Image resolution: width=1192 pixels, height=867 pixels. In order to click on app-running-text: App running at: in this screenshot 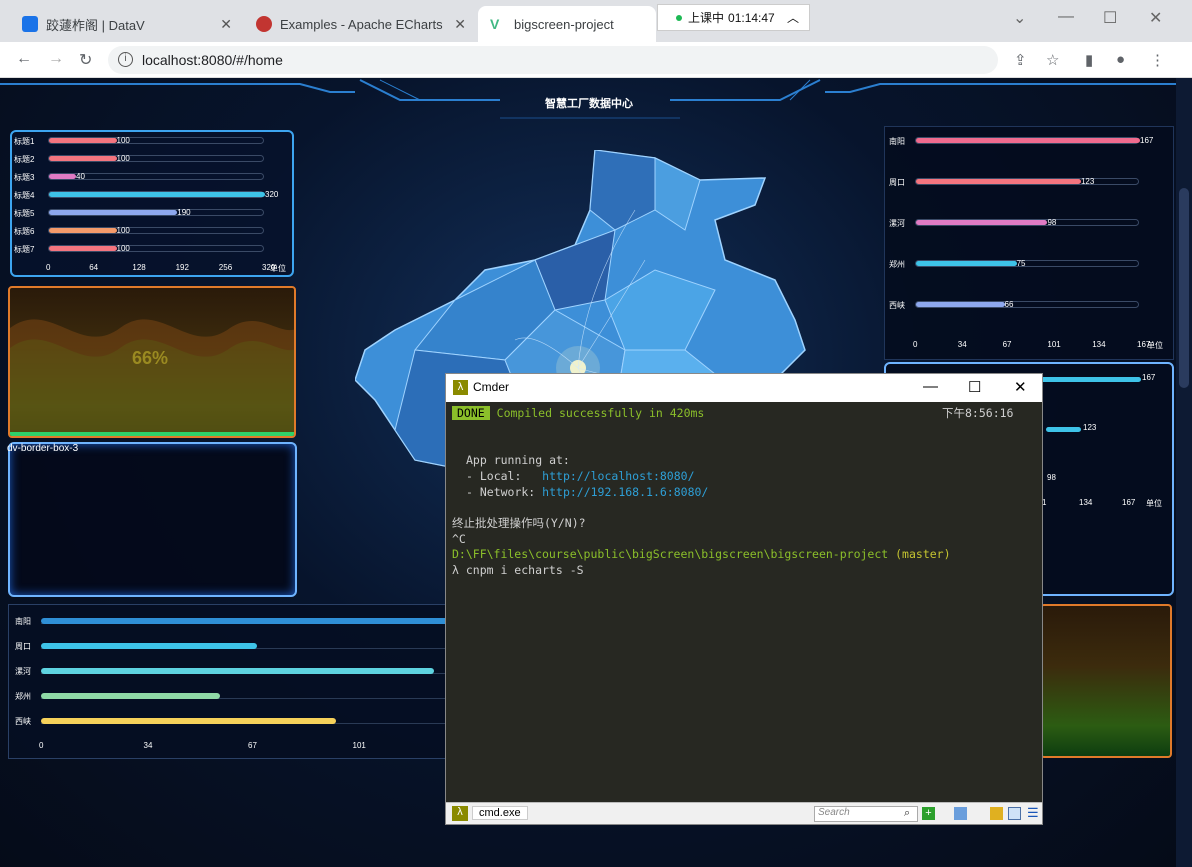, I will do `click(518, 460)`.